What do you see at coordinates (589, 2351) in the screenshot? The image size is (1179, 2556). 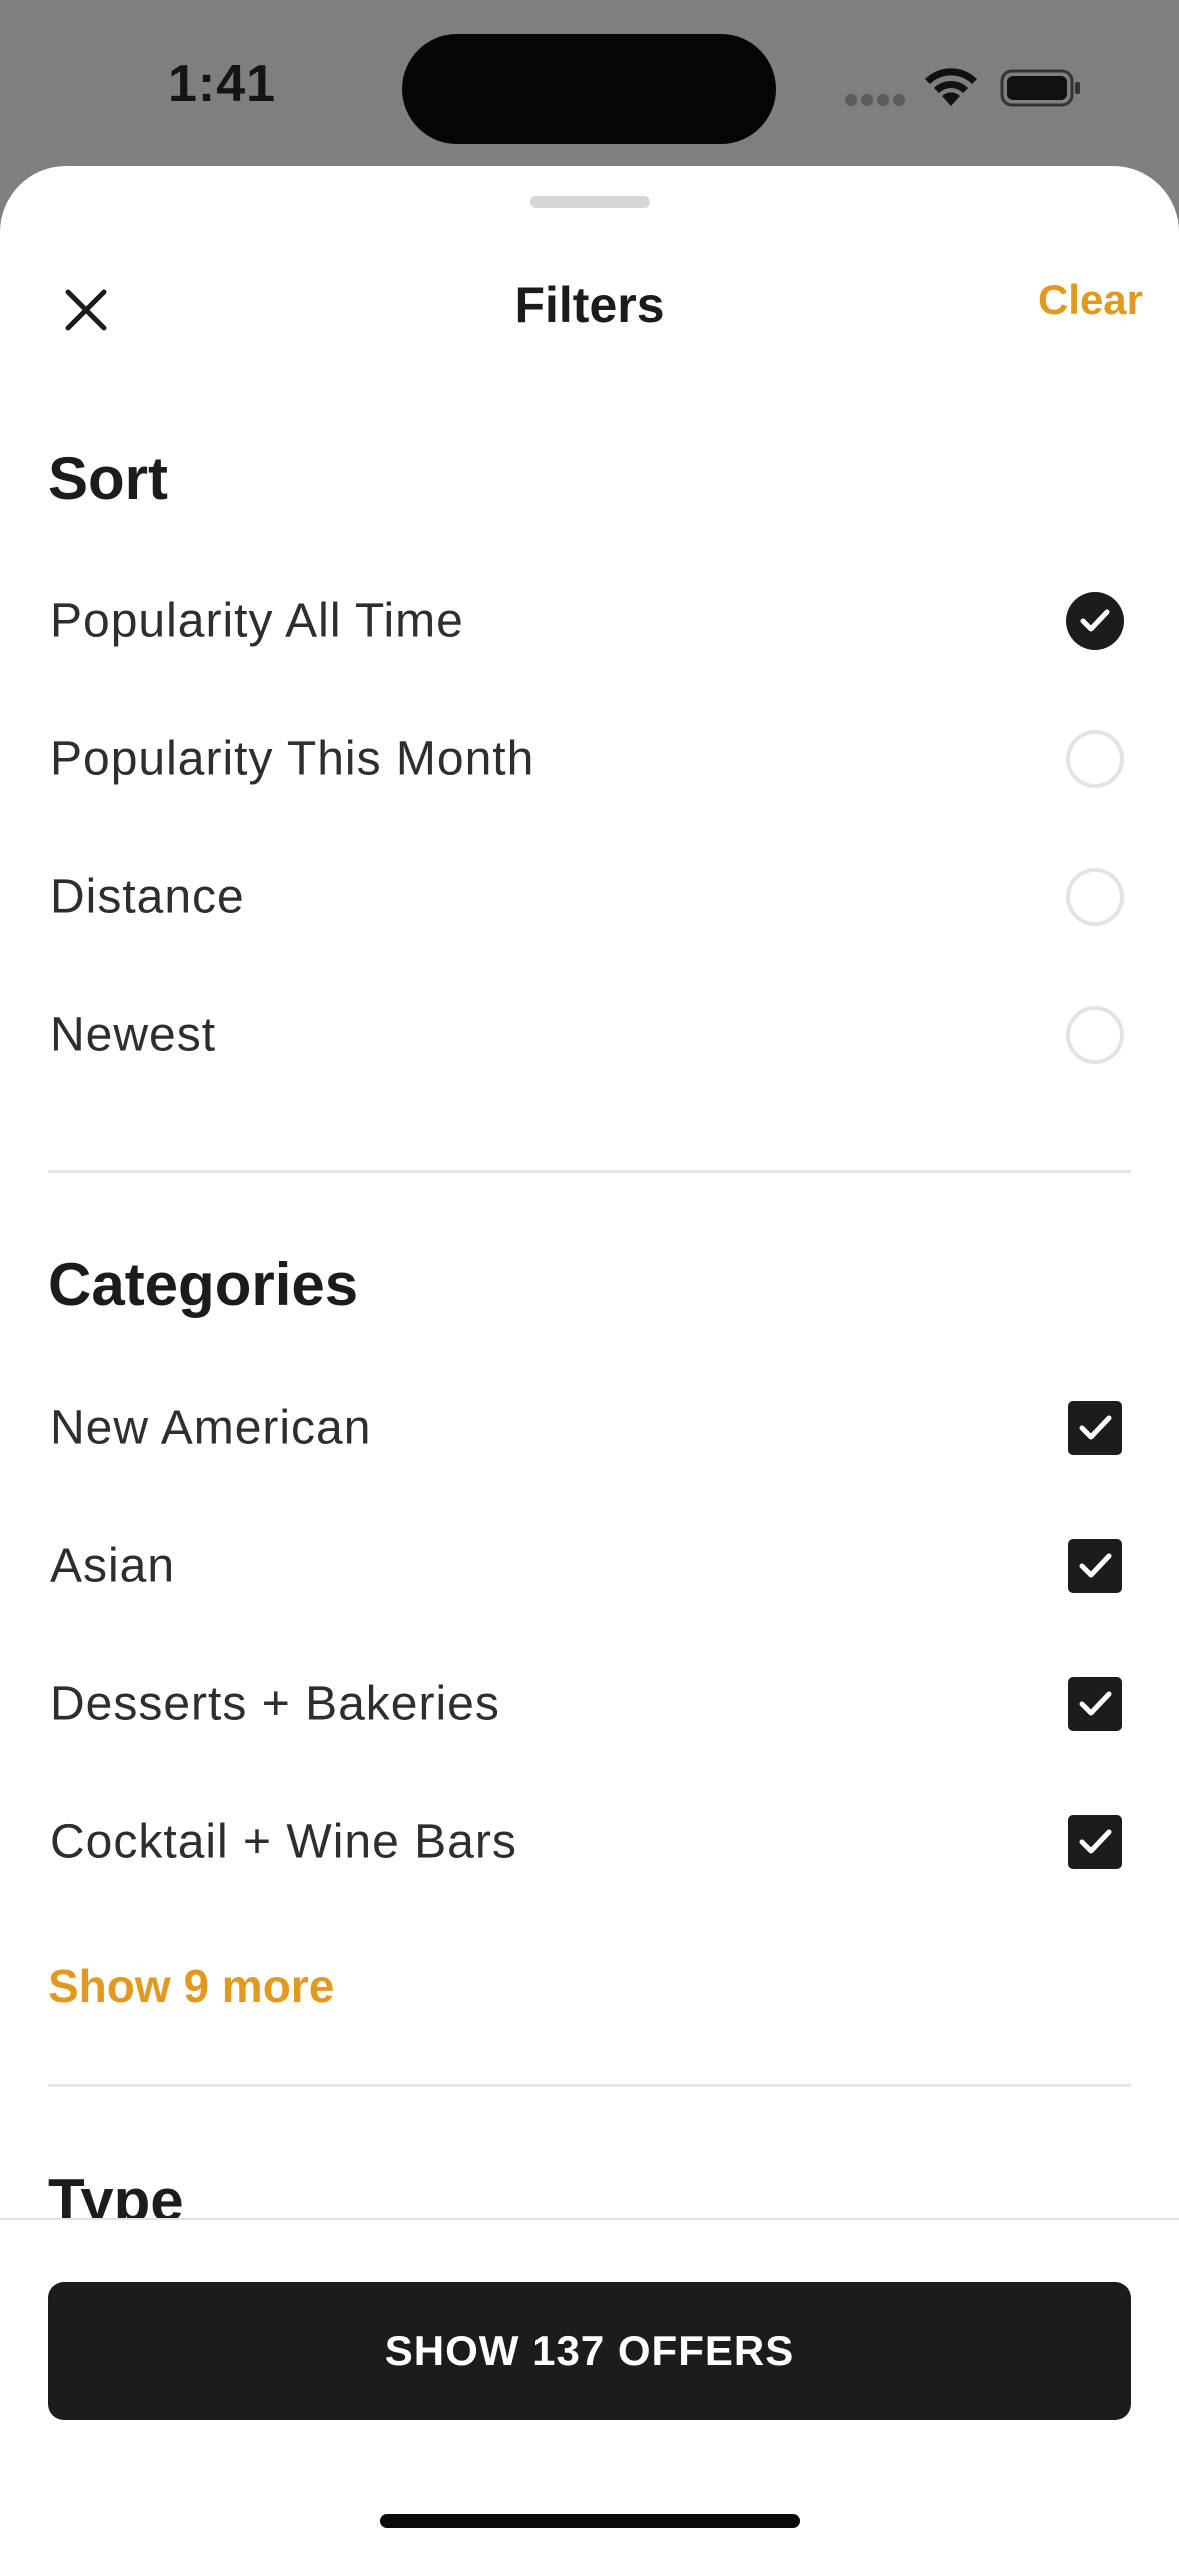 I see `show-offers-button: SHOW 137 OFFERS` at bounding box center [589, 2351].